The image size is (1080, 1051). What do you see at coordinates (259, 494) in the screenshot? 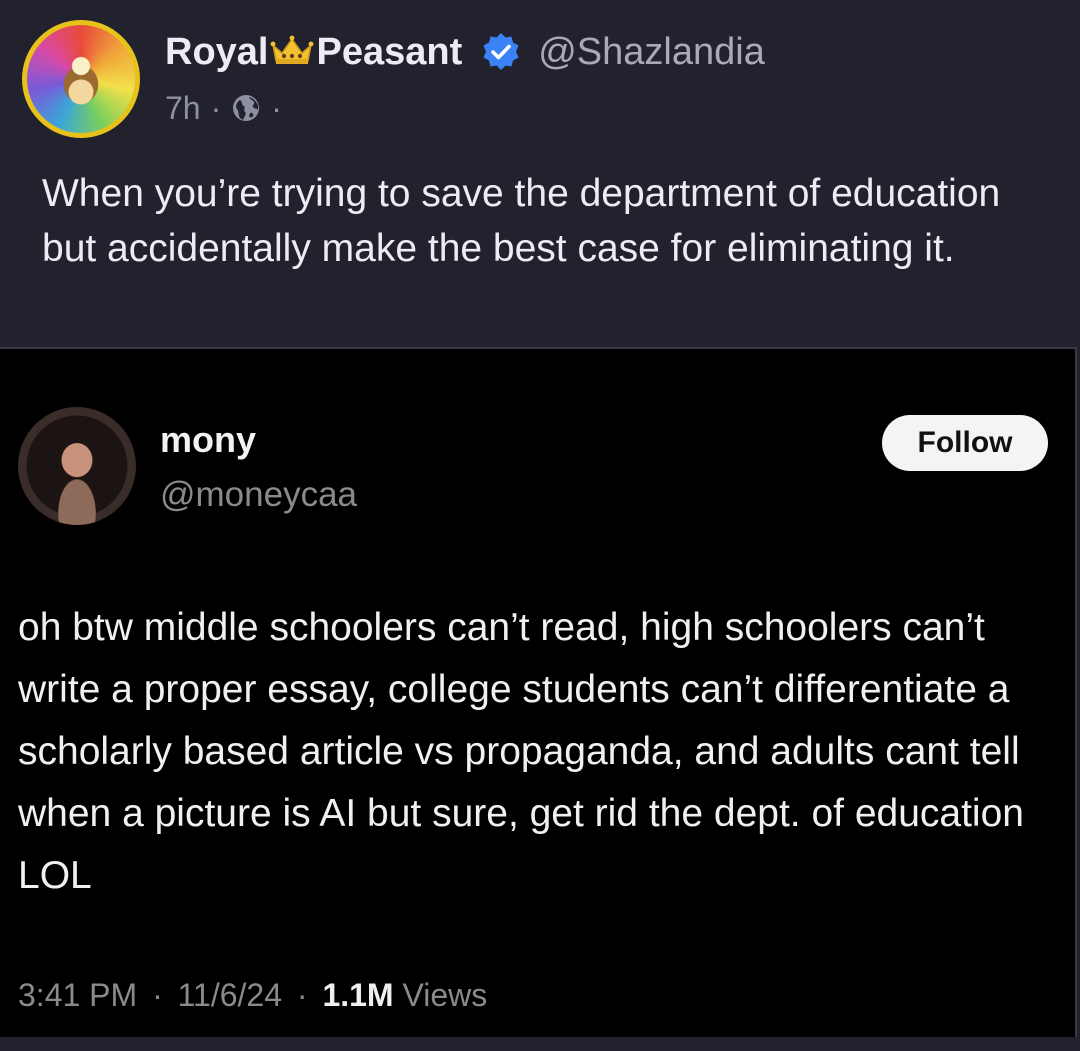
I see `embedded-handle: @moneycaa` at bounding box center [259, 494].